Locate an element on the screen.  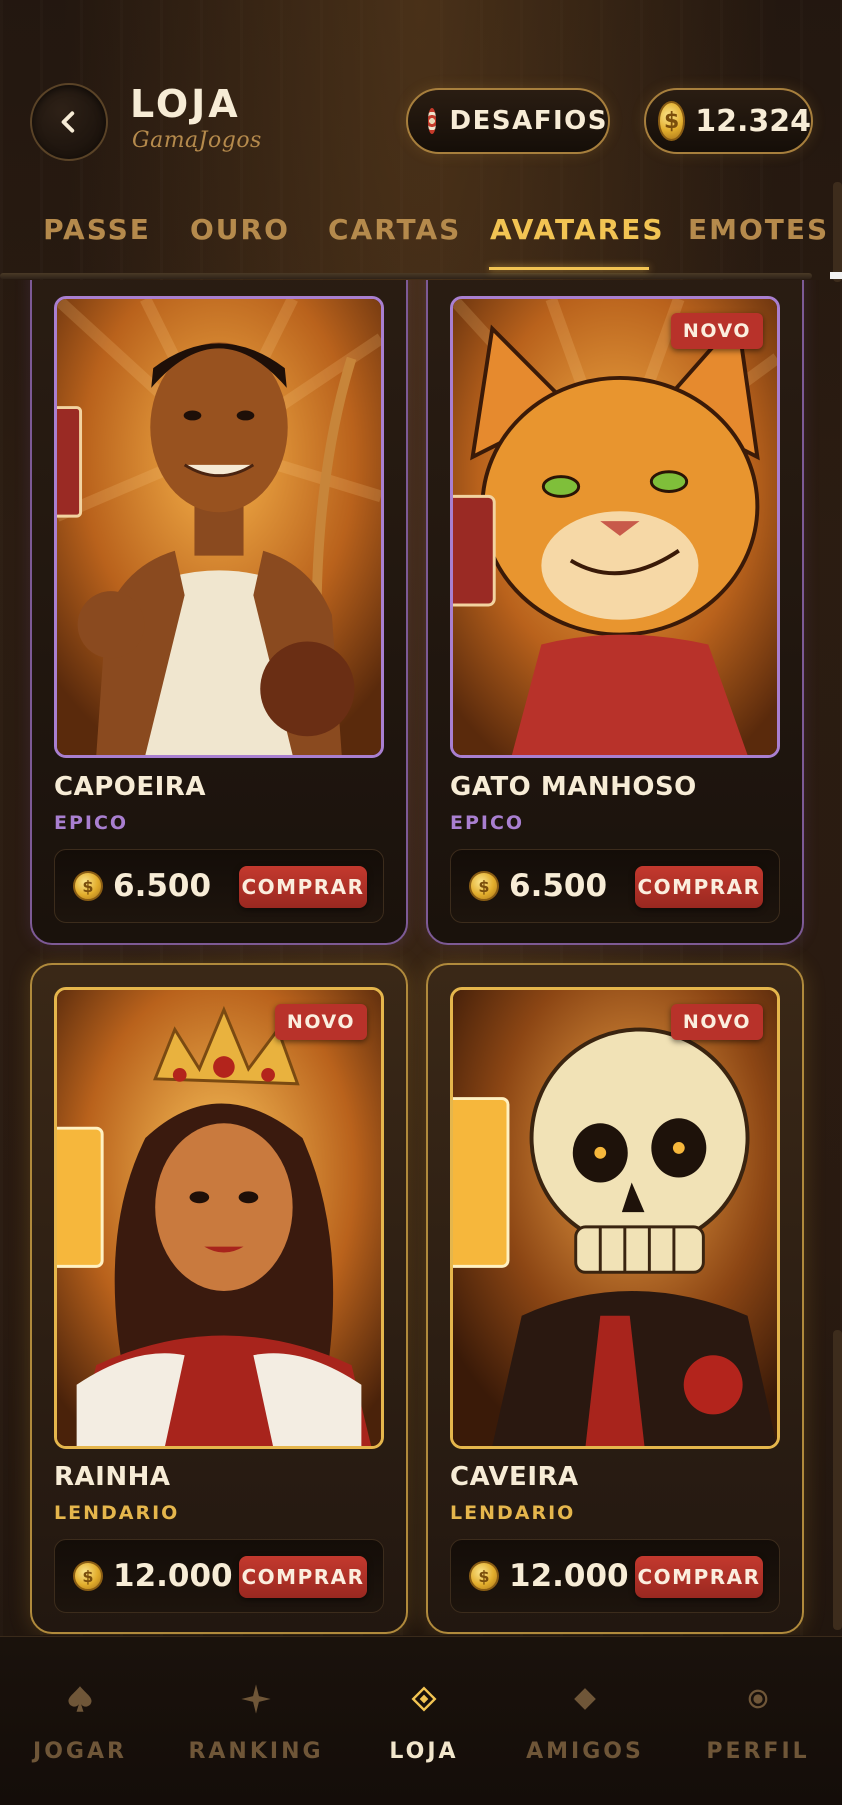
tab-emotes: EMOTES is located at coordinates (757, 243).